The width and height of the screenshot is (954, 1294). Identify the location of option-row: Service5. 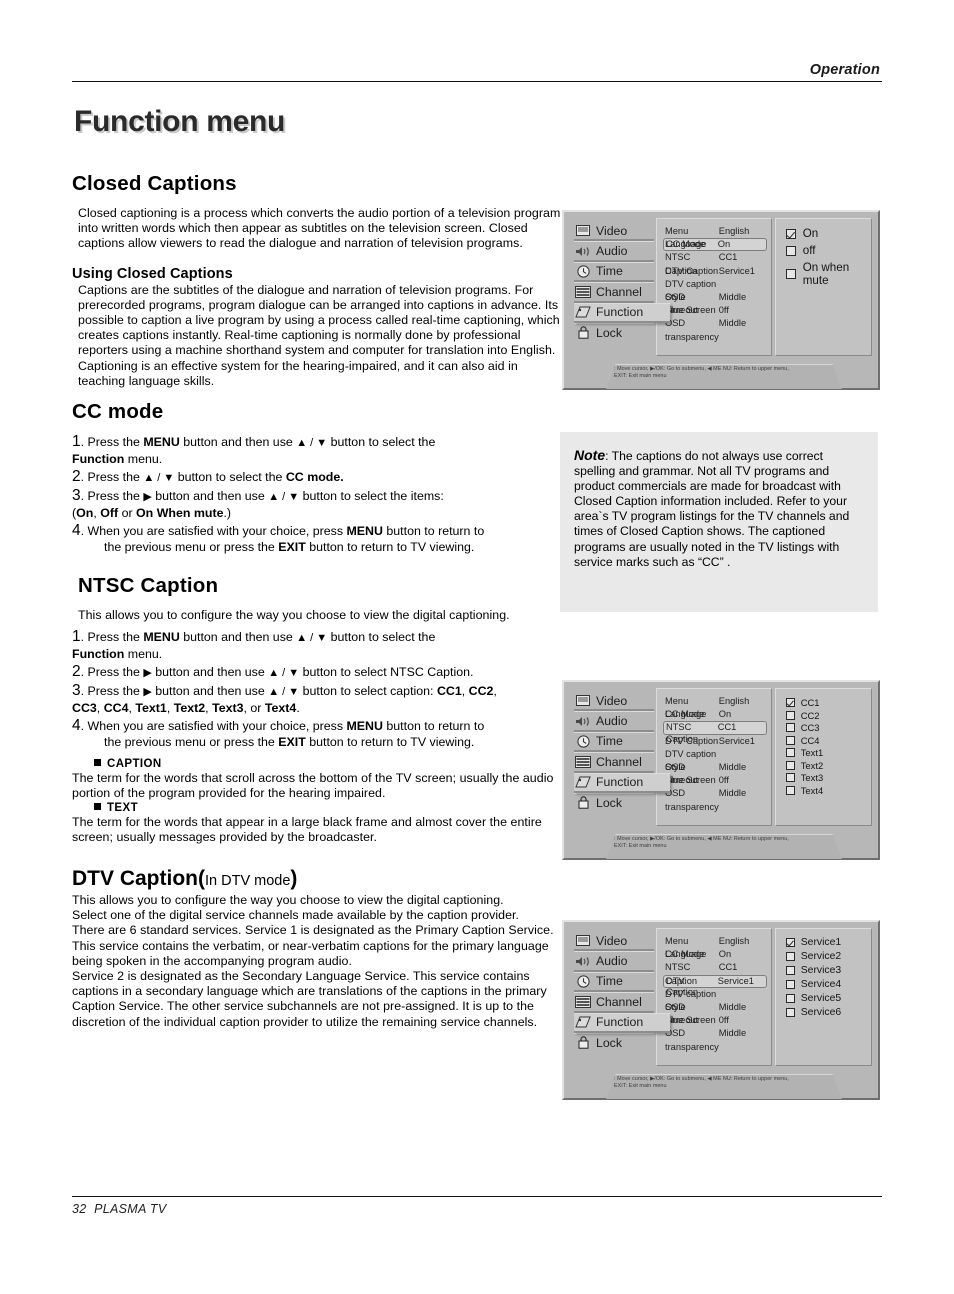
(828, 998).